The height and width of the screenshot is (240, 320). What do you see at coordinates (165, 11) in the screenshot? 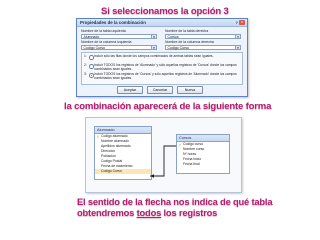
I see `caption-select-option: Si seleccionamos la opción 3` at bounding box center [165, 11].